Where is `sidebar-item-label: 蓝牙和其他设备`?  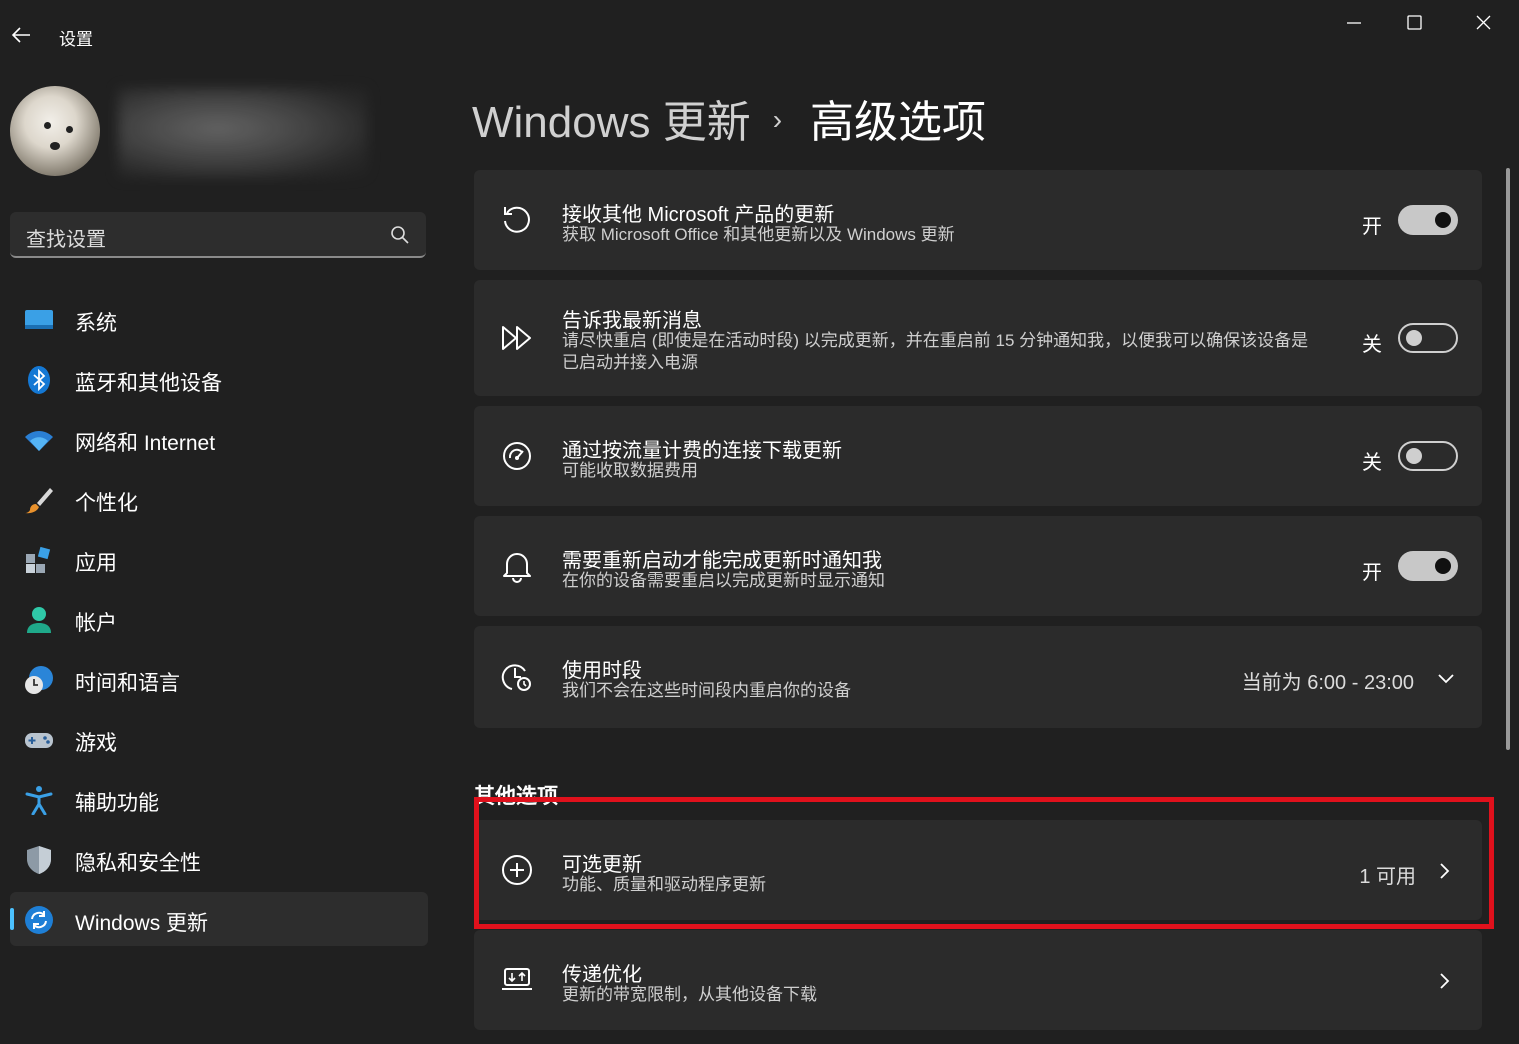 sidebar-item-label: 蓝牙和其他设备 is located at coordinates (148, 383).